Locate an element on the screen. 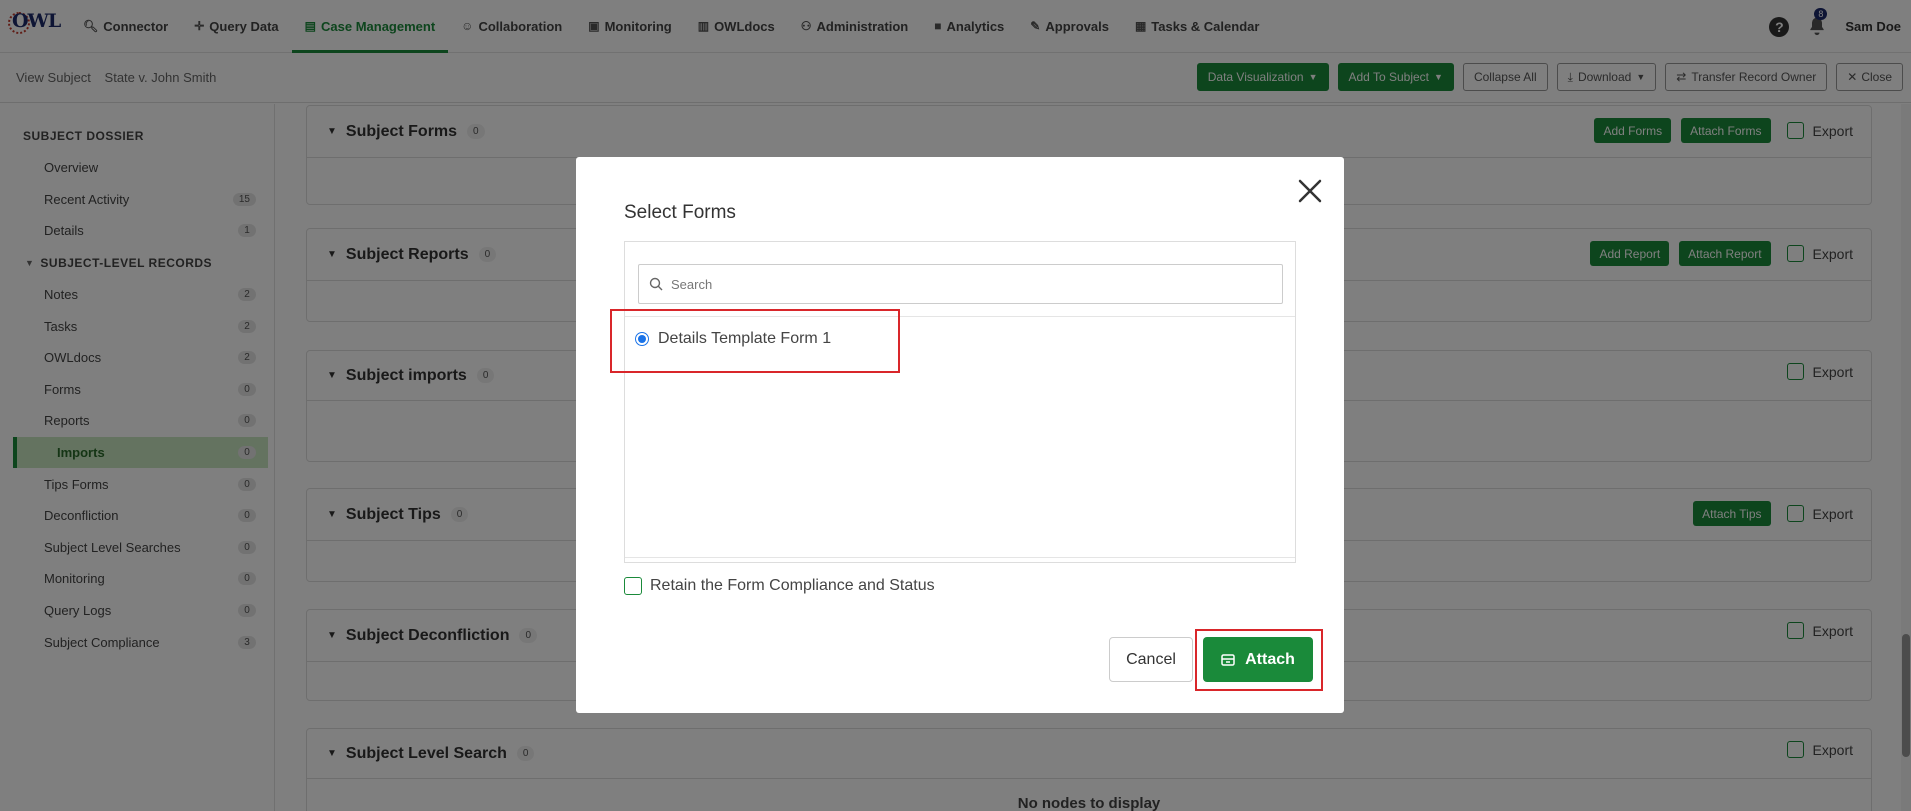  search-input is located at coordinates (966, 284).